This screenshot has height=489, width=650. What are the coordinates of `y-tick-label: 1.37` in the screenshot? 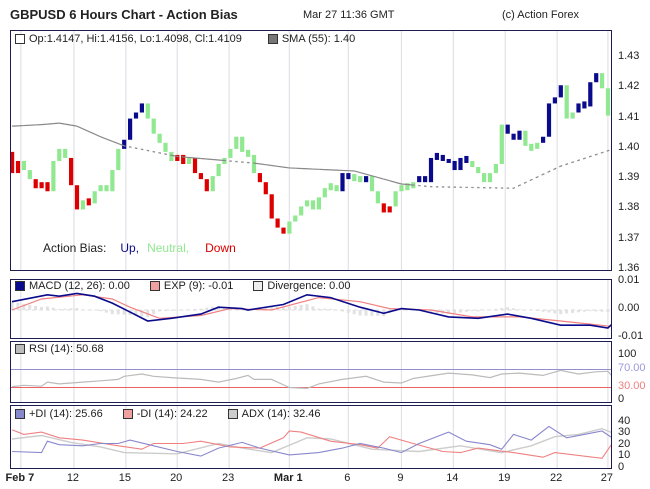 It's located at (629, 237).